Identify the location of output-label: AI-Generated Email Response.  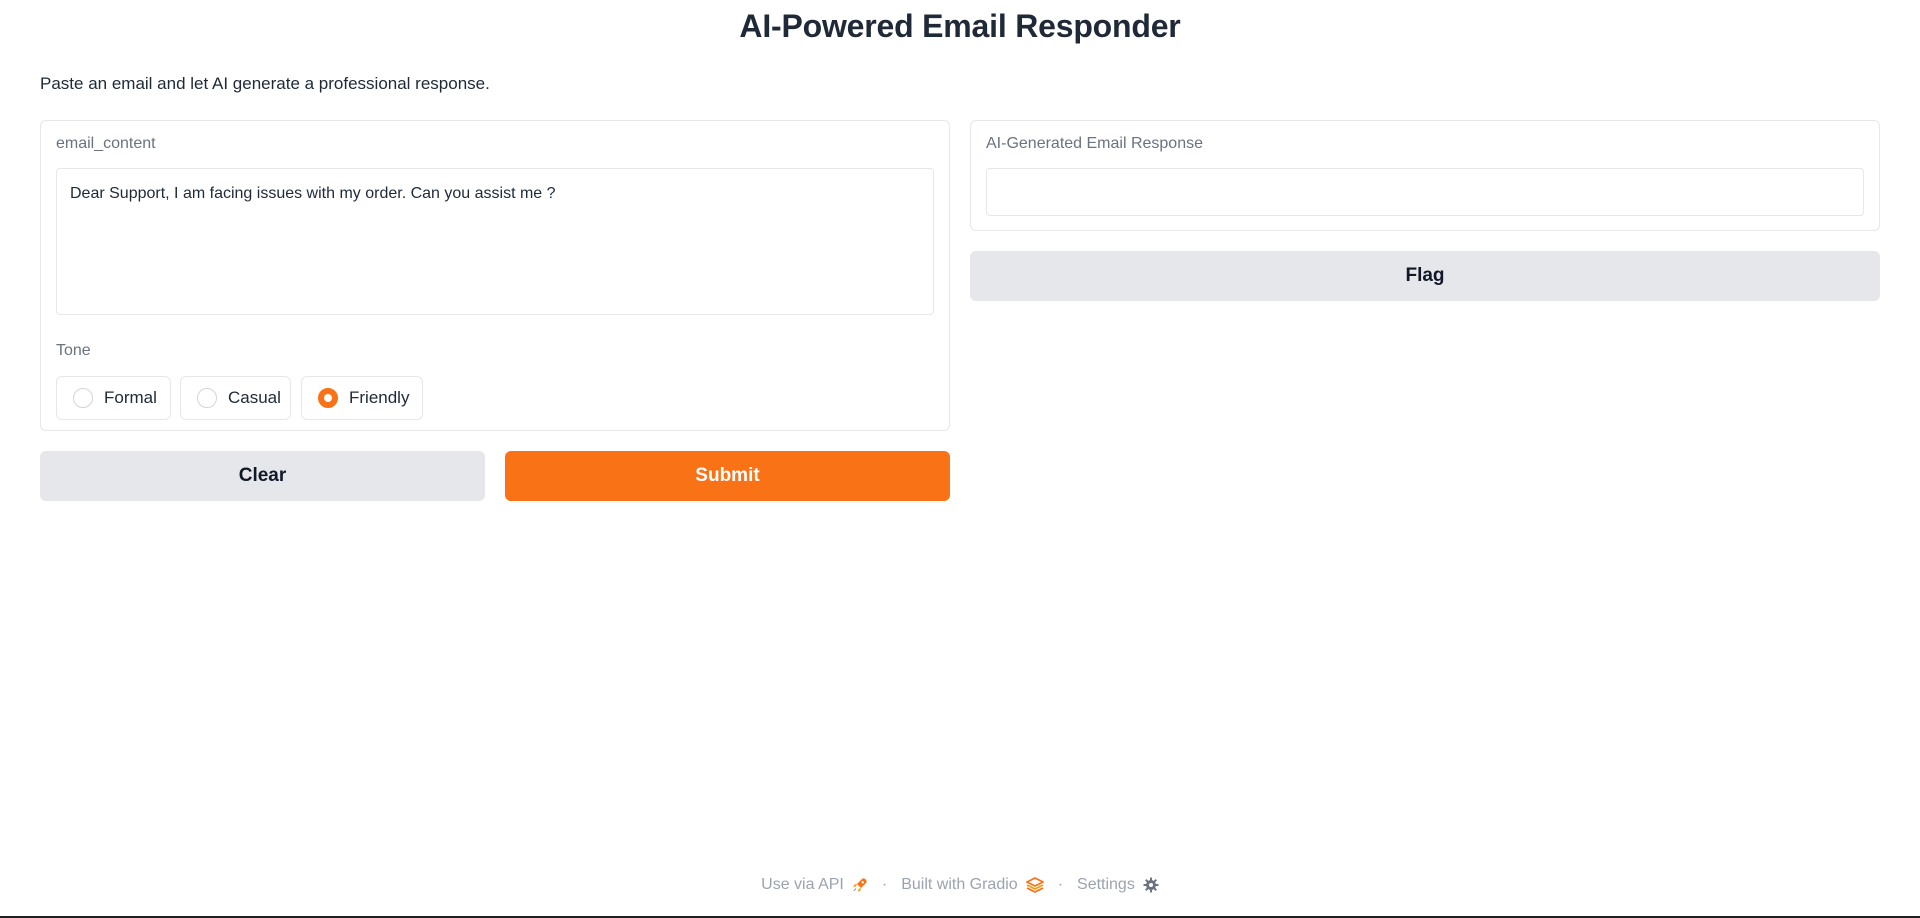
(1094, 143).